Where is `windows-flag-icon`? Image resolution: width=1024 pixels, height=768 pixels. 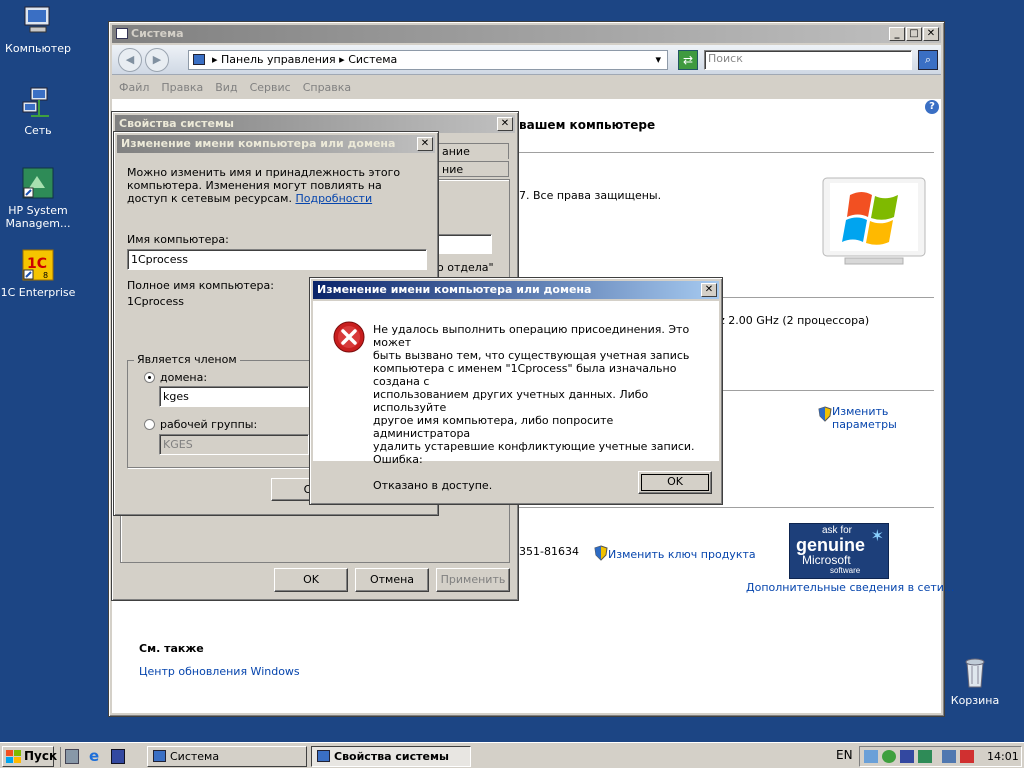 windows-flag-icon is located at coordinates (13, 756).